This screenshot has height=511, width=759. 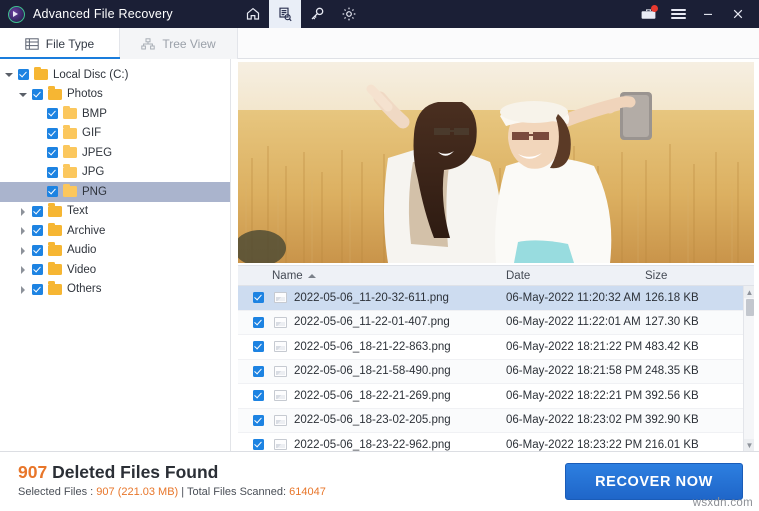 I want to click on home-icon, so click(x=253, y=14).